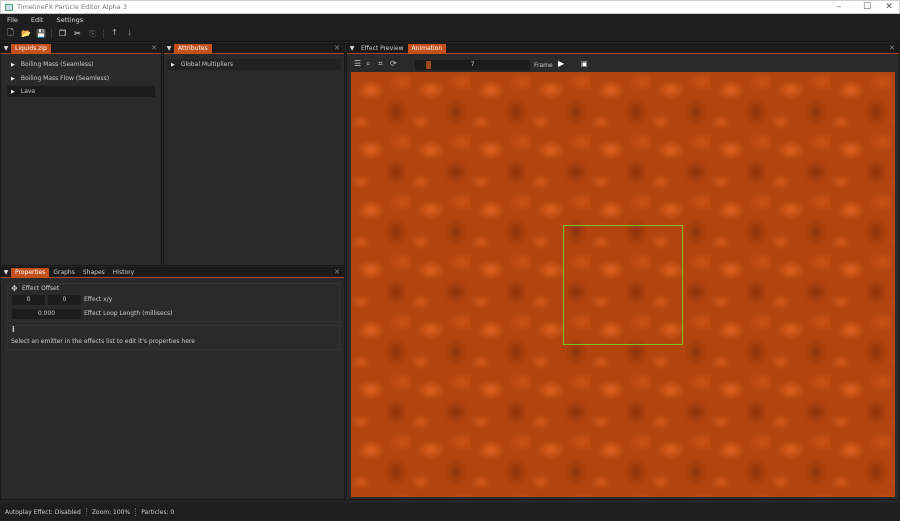 Image resolution: width=900 pixels, height=521 pixels. What do you see at coordinates (26, 33) in the screenshot?
I see `open-folder-icon: 📂` at bounding box center [26, 33].